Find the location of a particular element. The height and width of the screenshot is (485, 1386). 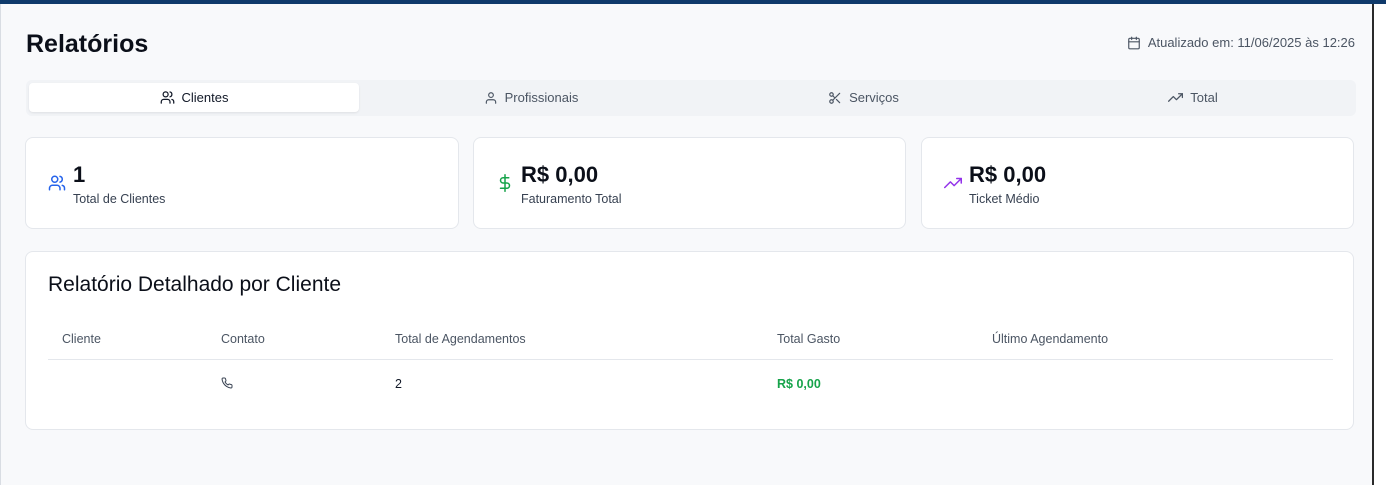

cell-total-gasto: R$ 0,00 is located at coordinates (799, 384).